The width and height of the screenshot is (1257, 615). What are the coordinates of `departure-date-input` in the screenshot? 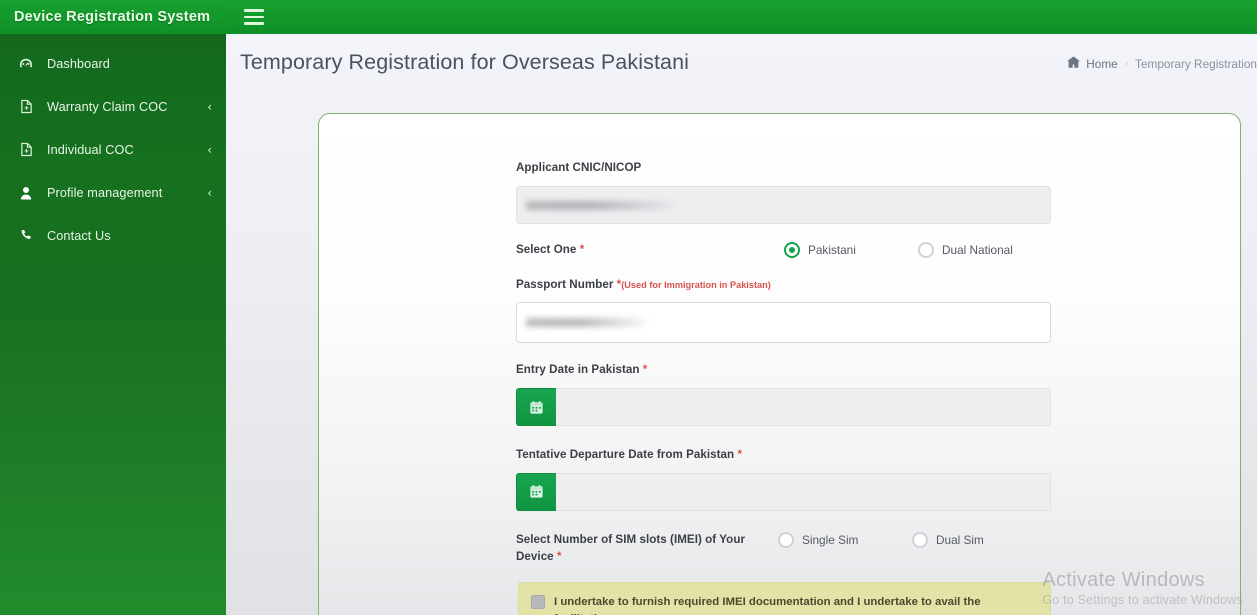 It's located at (803, 491).